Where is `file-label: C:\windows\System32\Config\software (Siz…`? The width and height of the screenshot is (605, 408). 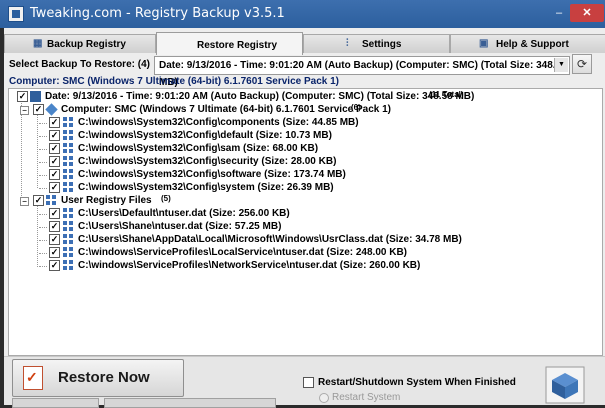 file-label: C:\windows\System32\Config\software (Siz… is located at coordinates (212, 174).